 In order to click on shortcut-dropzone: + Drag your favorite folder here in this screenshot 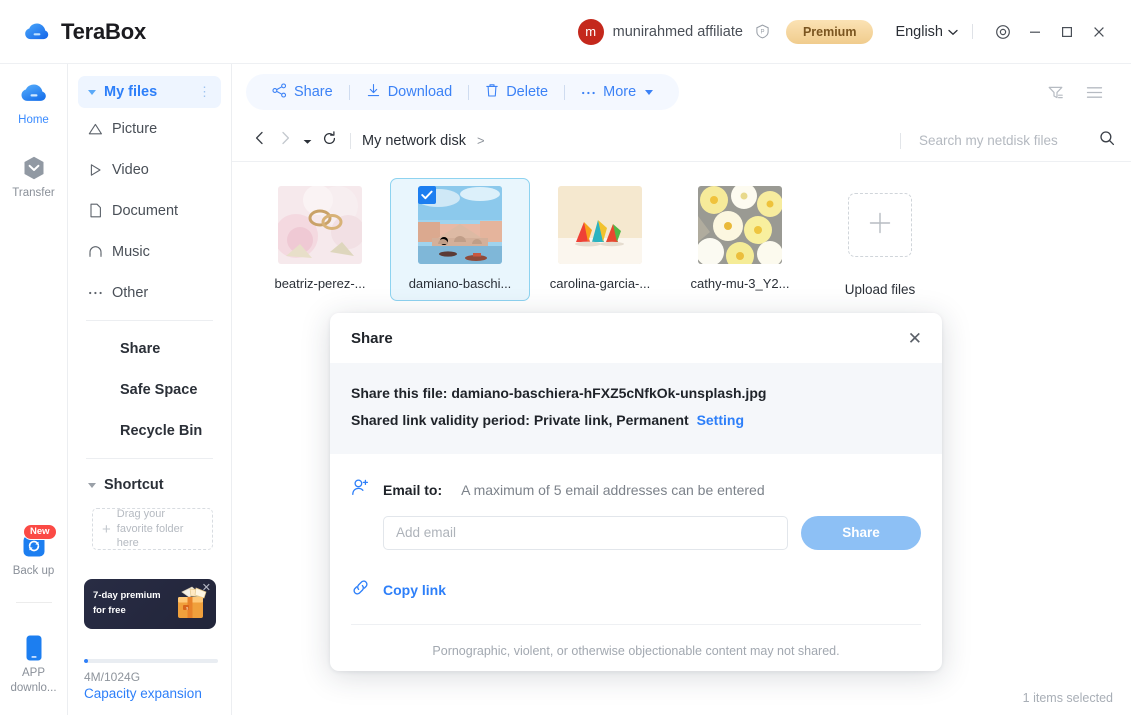, I will do `click(152, 529)`.